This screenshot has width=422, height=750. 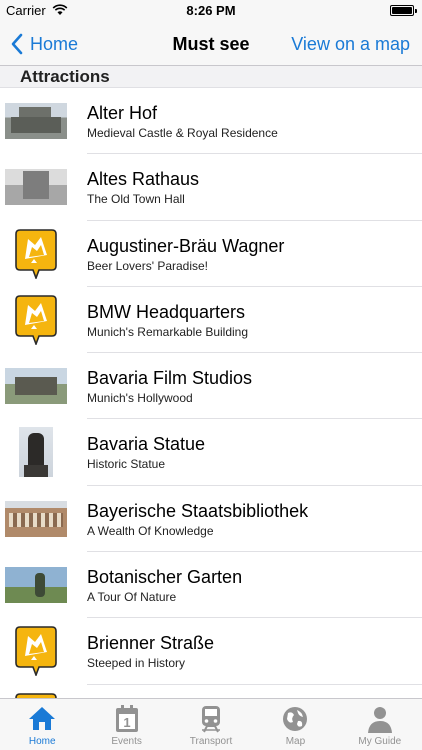 I want to click on svg-text: 1, so click(x=126, y=722).